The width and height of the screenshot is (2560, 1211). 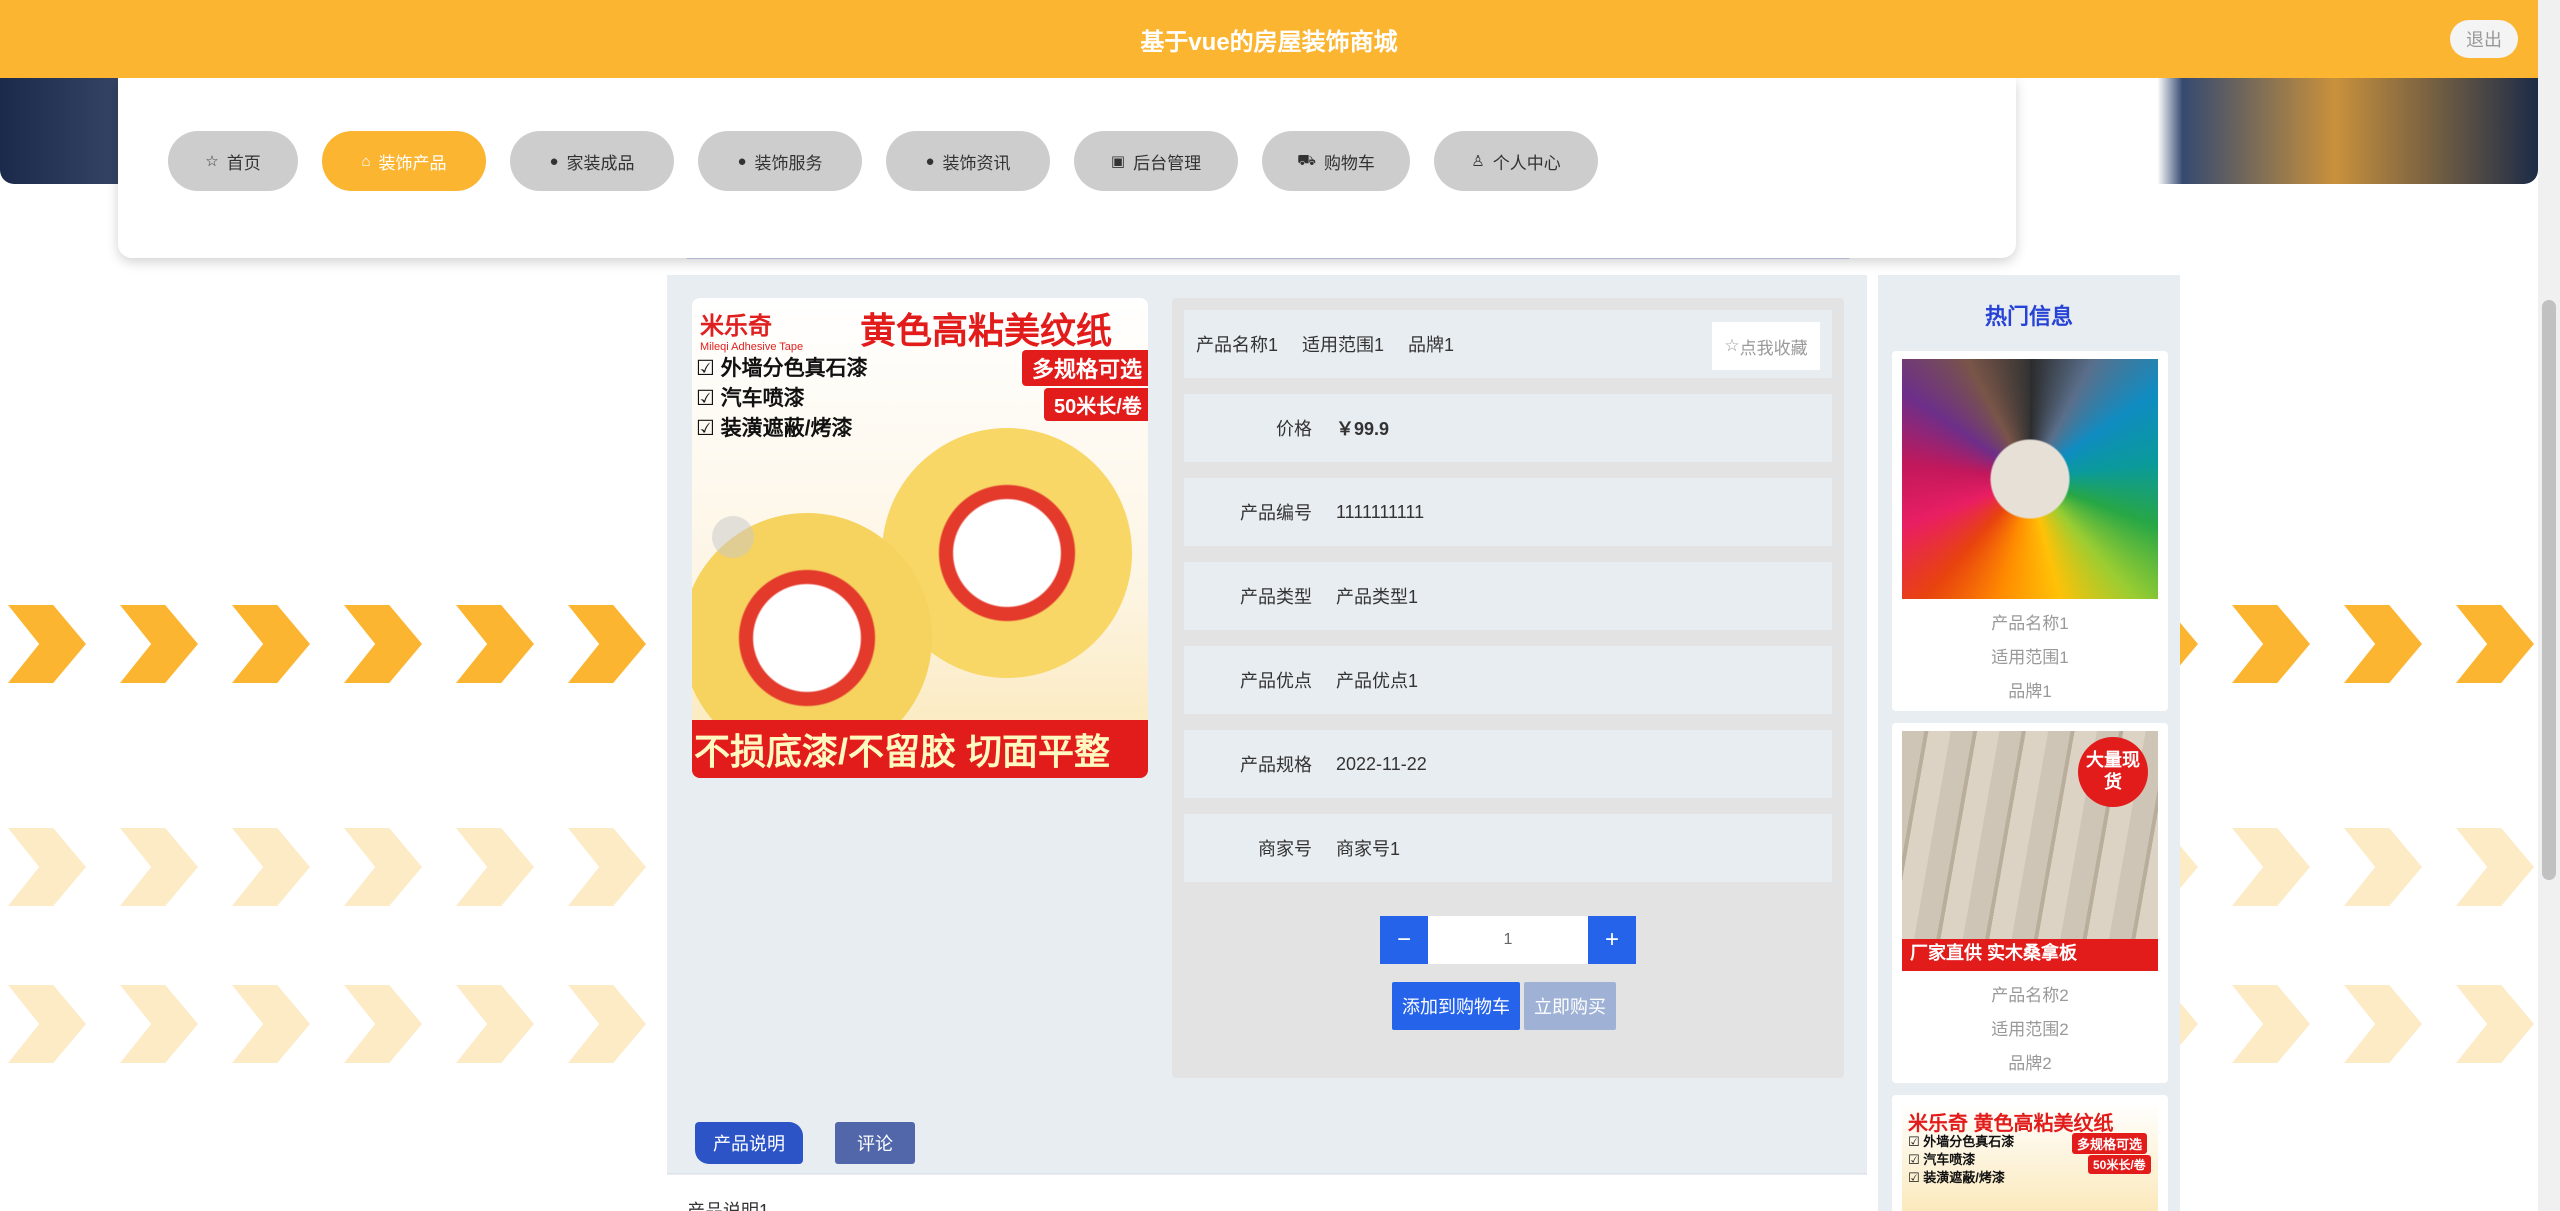 What do you see at coordinates (2030, 623) in the screenshot?
I see `hot-item-name: 产品名称1` at bounding box center [2030, 623].